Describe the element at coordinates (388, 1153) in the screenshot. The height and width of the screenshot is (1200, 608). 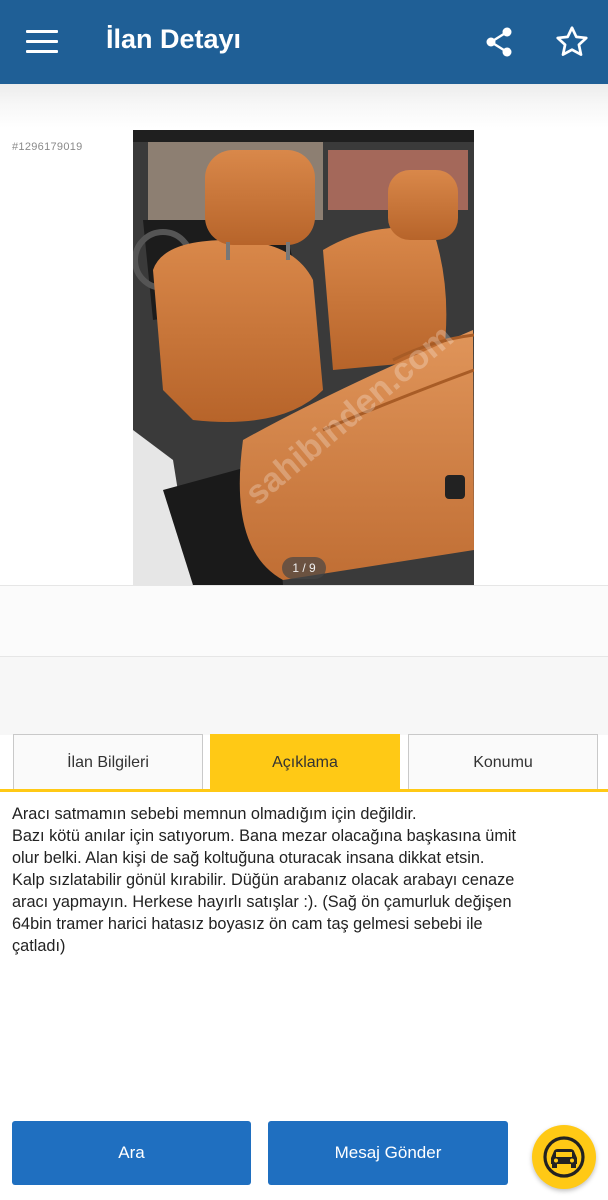
I see `send-message-button: Mesaj Gönder` at that location.